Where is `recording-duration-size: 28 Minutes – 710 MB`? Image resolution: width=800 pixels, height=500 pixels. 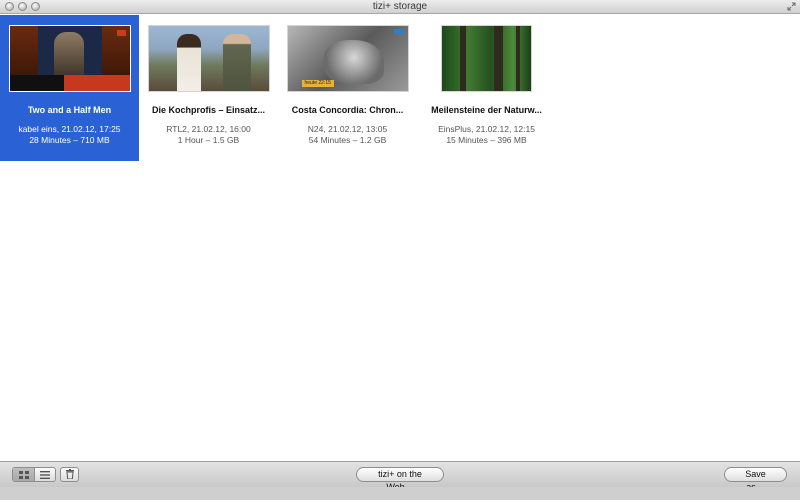 recording-duration-size: 28 Minutes – 710 MB is located at coordinates (69, 140).